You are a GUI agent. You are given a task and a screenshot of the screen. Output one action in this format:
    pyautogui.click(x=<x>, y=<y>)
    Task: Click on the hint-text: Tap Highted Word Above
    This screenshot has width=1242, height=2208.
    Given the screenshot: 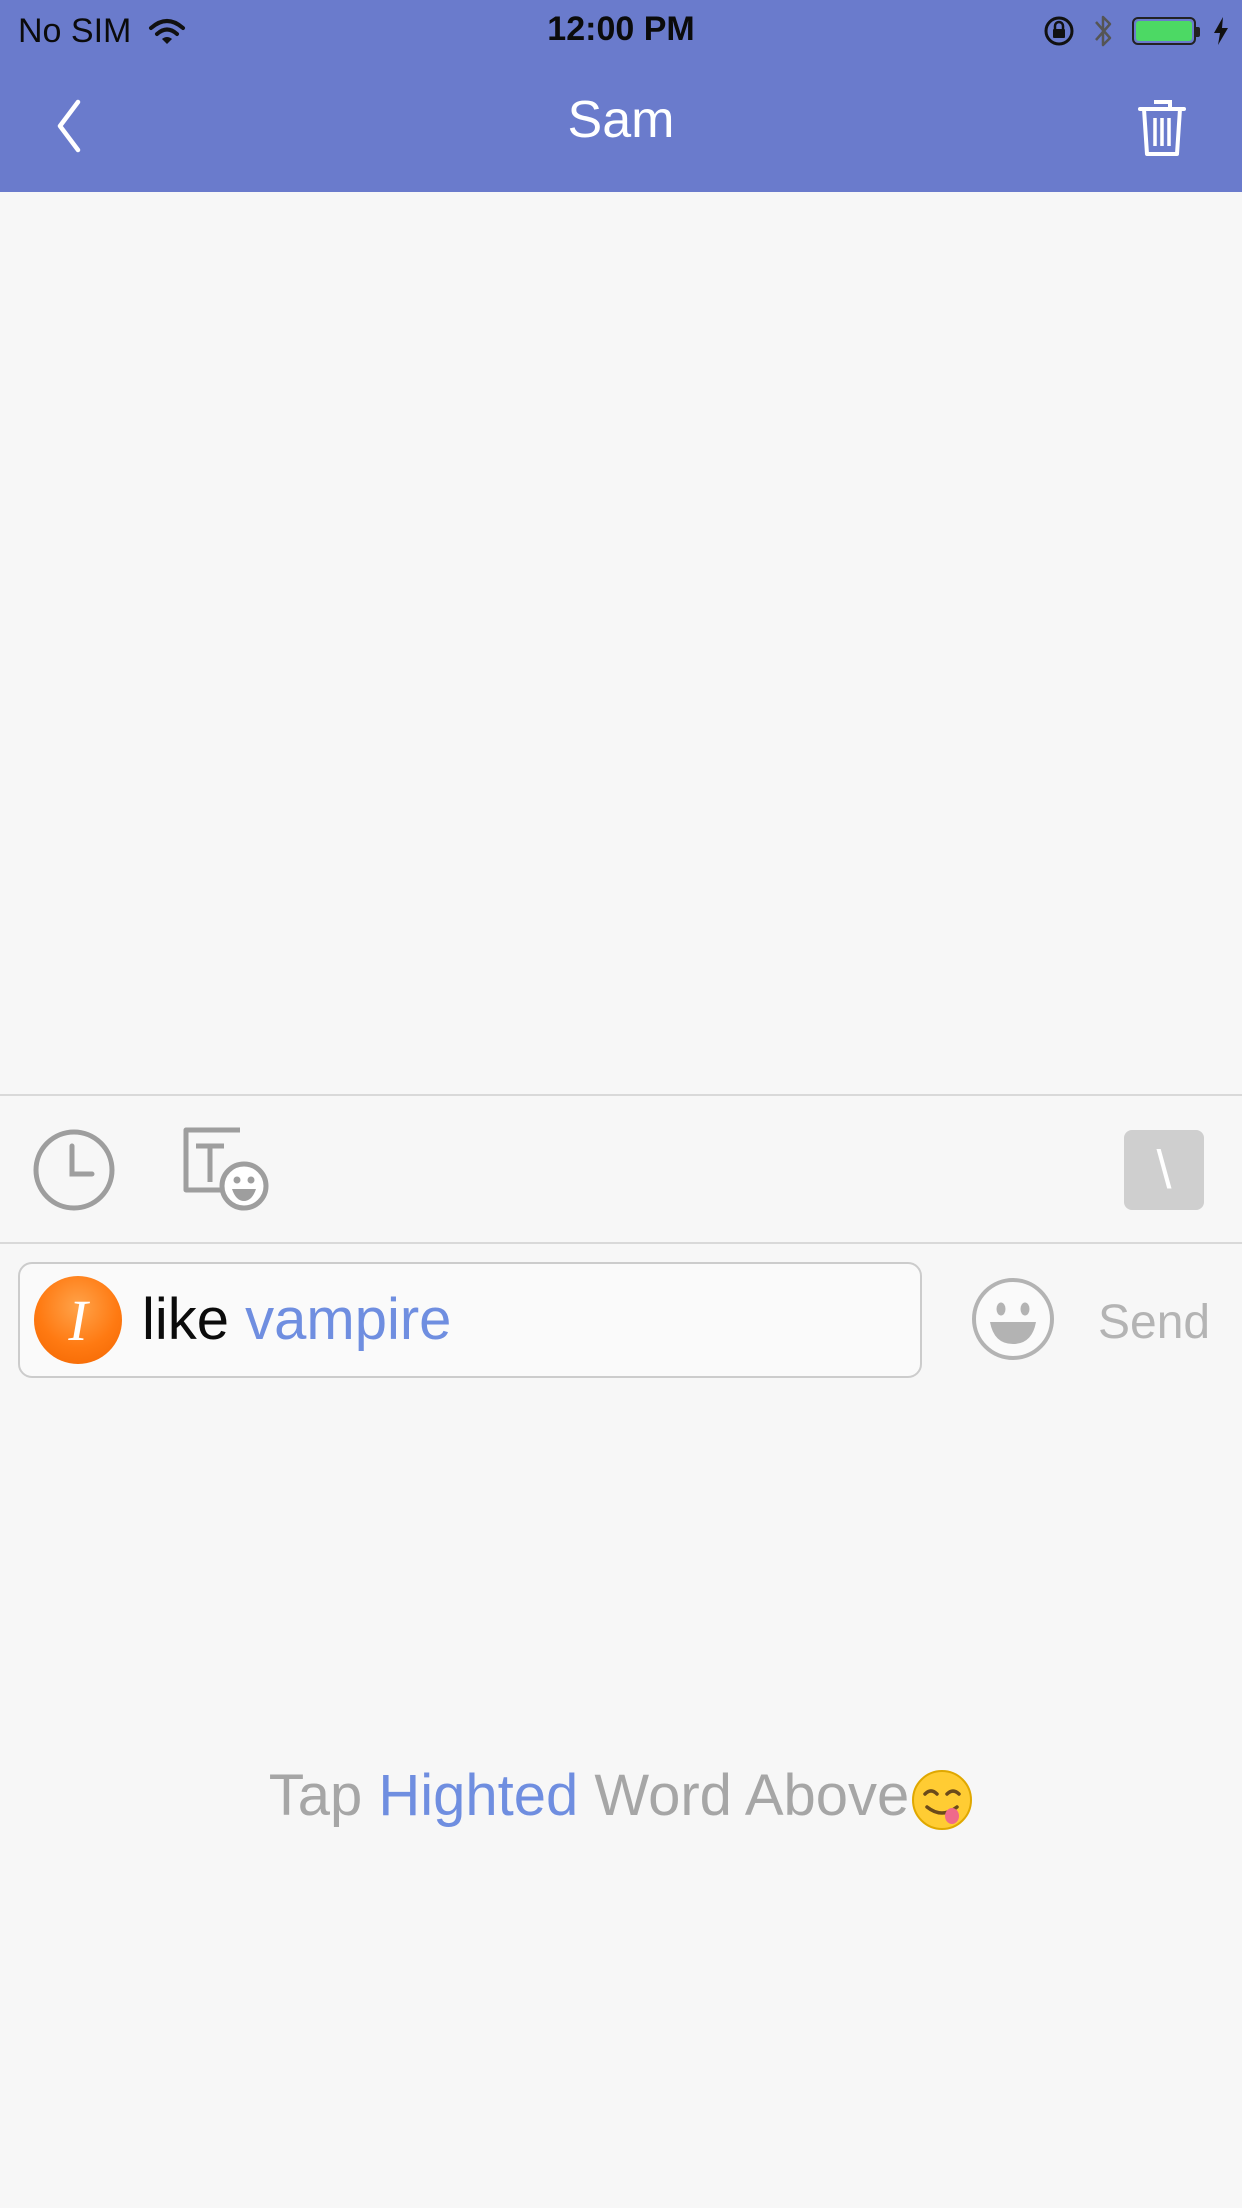 What is the action you would take?
    pyautogui.click(x=621, y=1796)
    